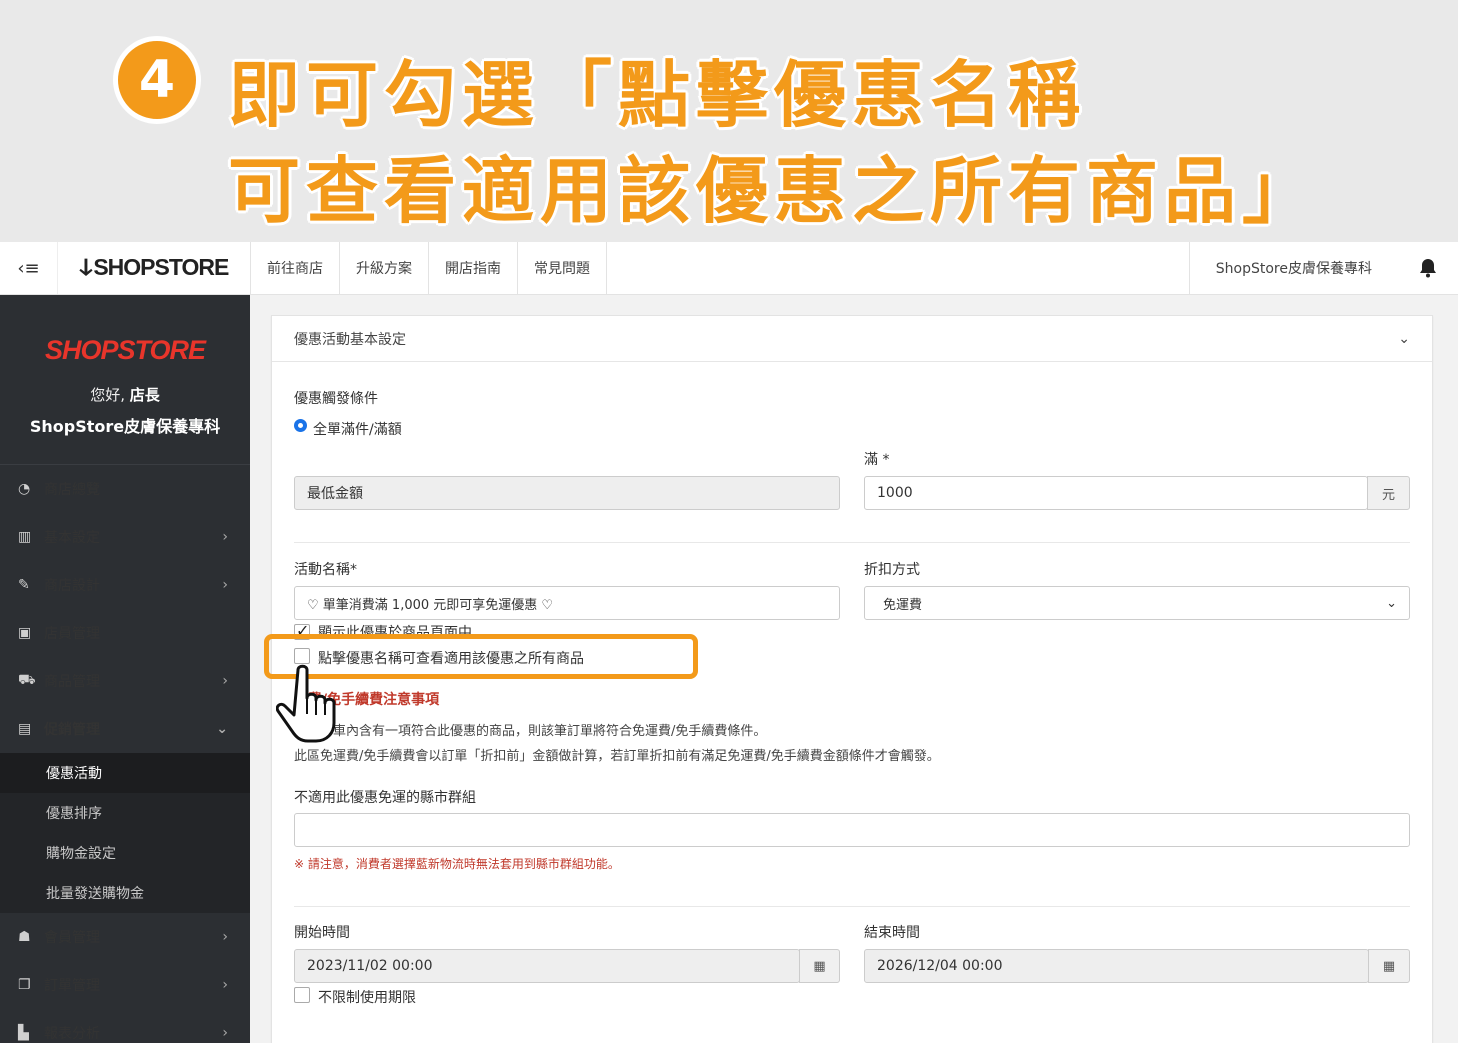 The image size is (1458, 1043). Describe the element at coordinates (1428, 268) in the screenshot. I see `bell-icon` at that location.